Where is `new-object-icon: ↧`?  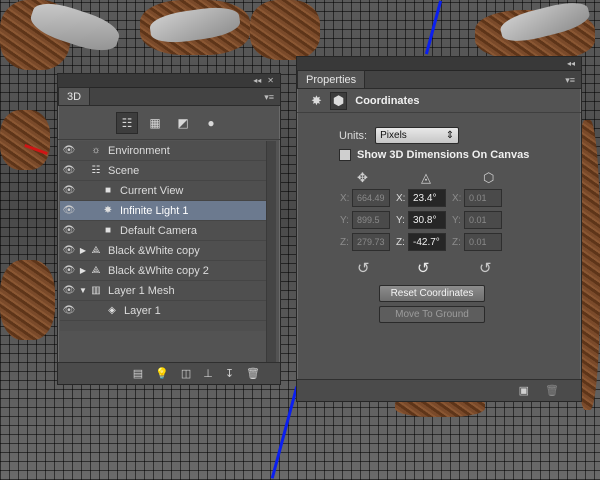
new-object-icon: ↧ is located at coordinates (229, 373).